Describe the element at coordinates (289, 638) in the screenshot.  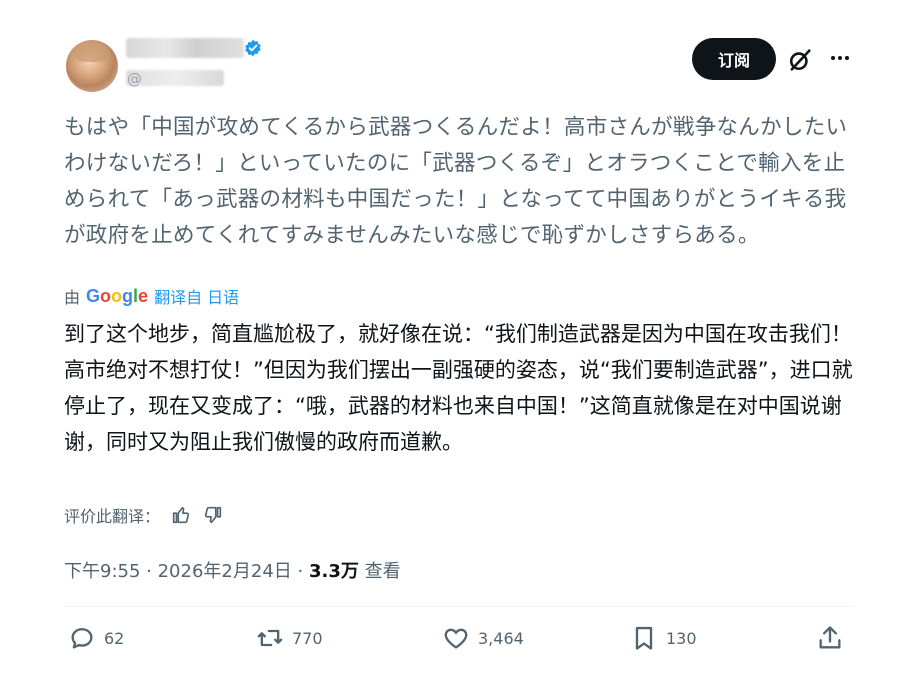
I see `repost-button: 770` at that location.